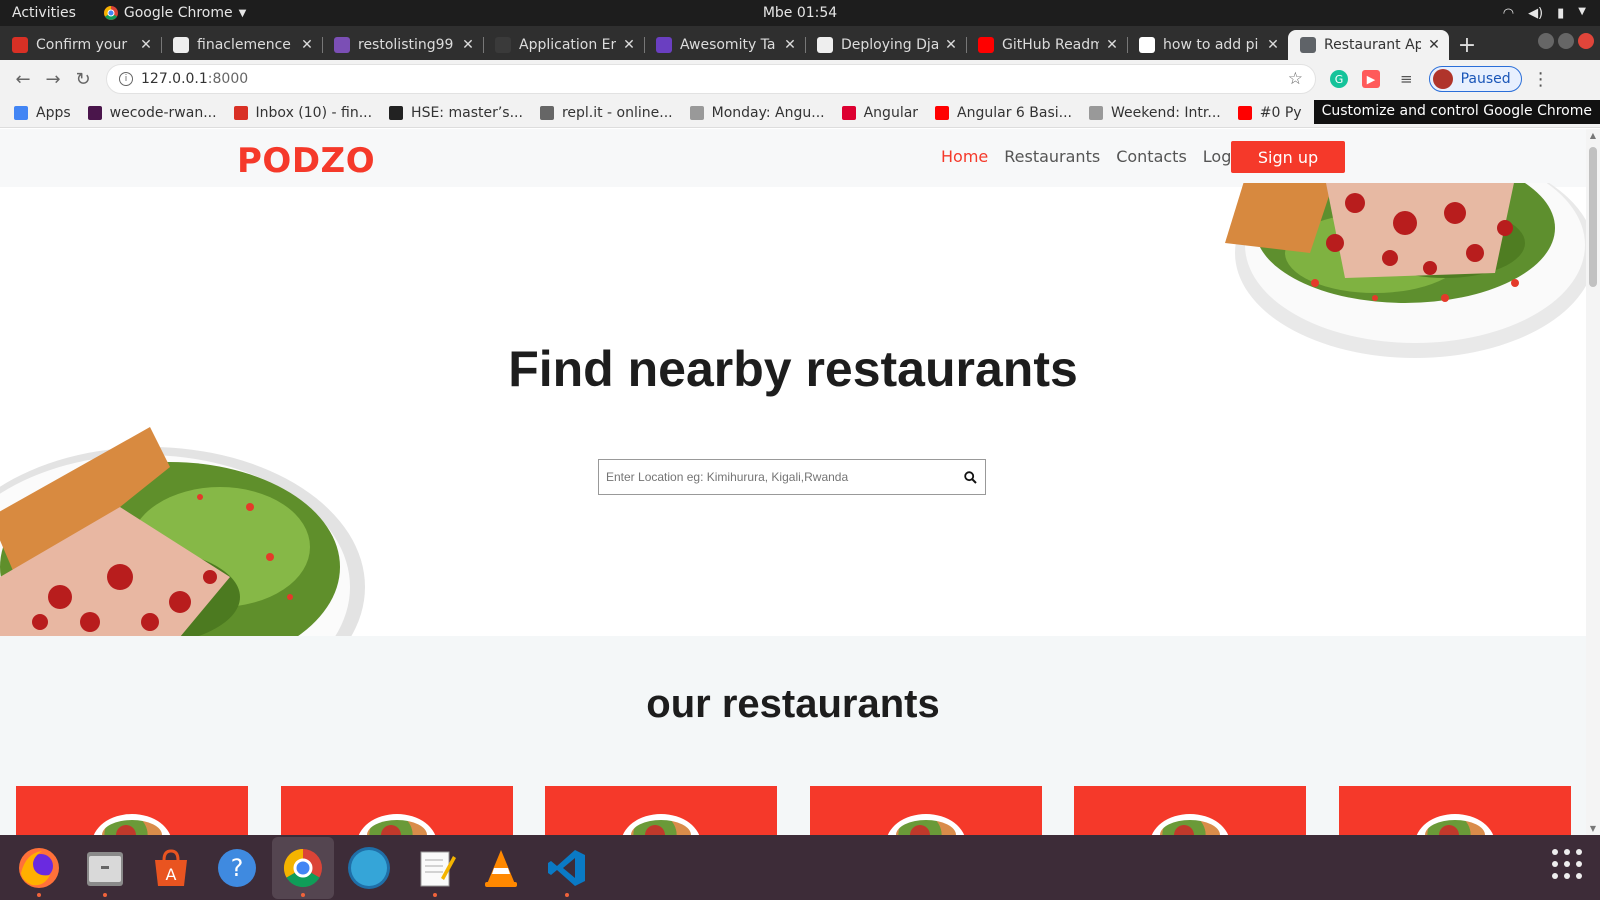  What do you see at coordinates (23, 79) in the screenshot?
I see `back-arrow-icon: ←` at bounding box center [23, 79].